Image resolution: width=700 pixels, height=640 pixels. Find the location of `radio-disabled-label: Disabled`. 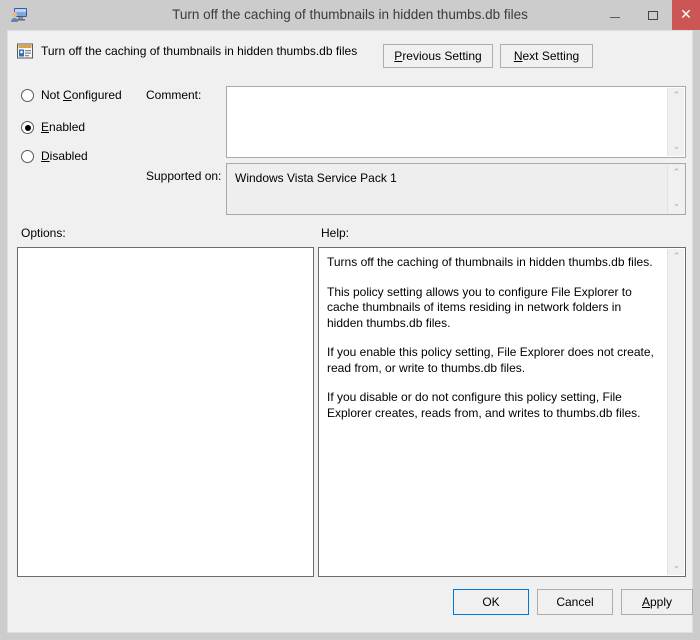

radio-disabled-label: Disabled is located at coordinates (64, 156).